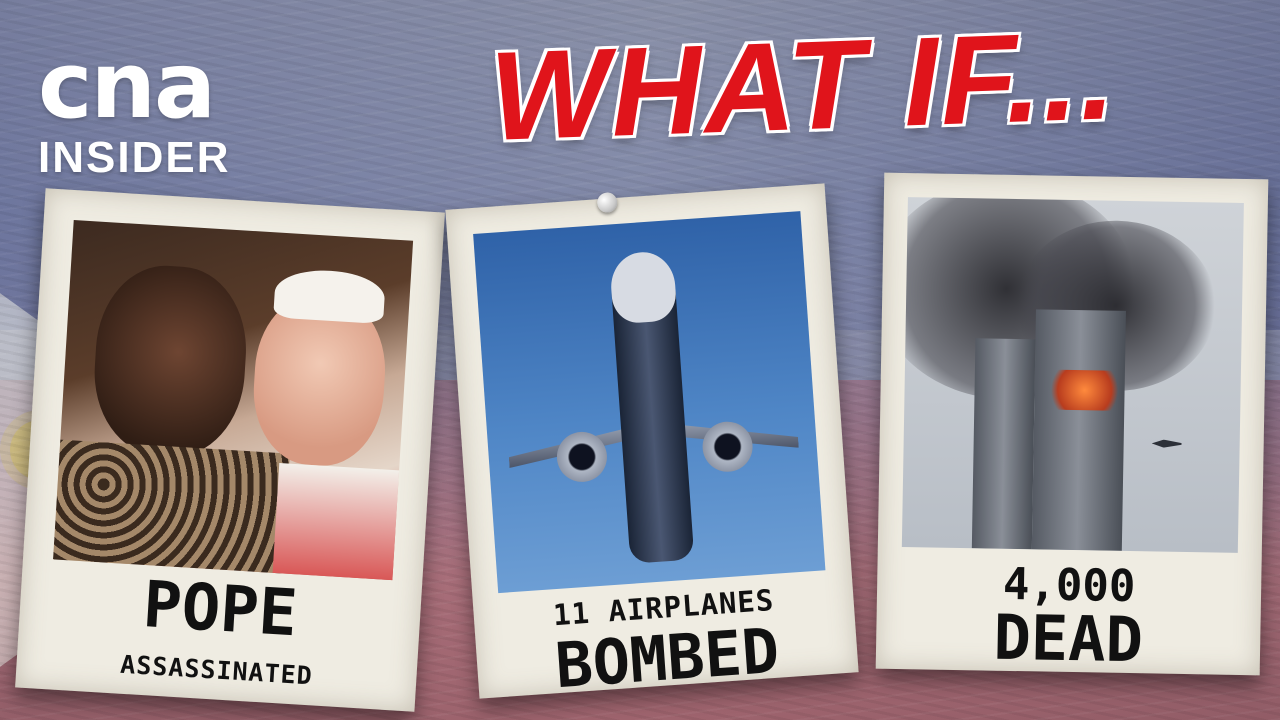  Describe the element at coordinates (134, 157) in the screenshot. I see `logo-sub: INSIDER` at that location.